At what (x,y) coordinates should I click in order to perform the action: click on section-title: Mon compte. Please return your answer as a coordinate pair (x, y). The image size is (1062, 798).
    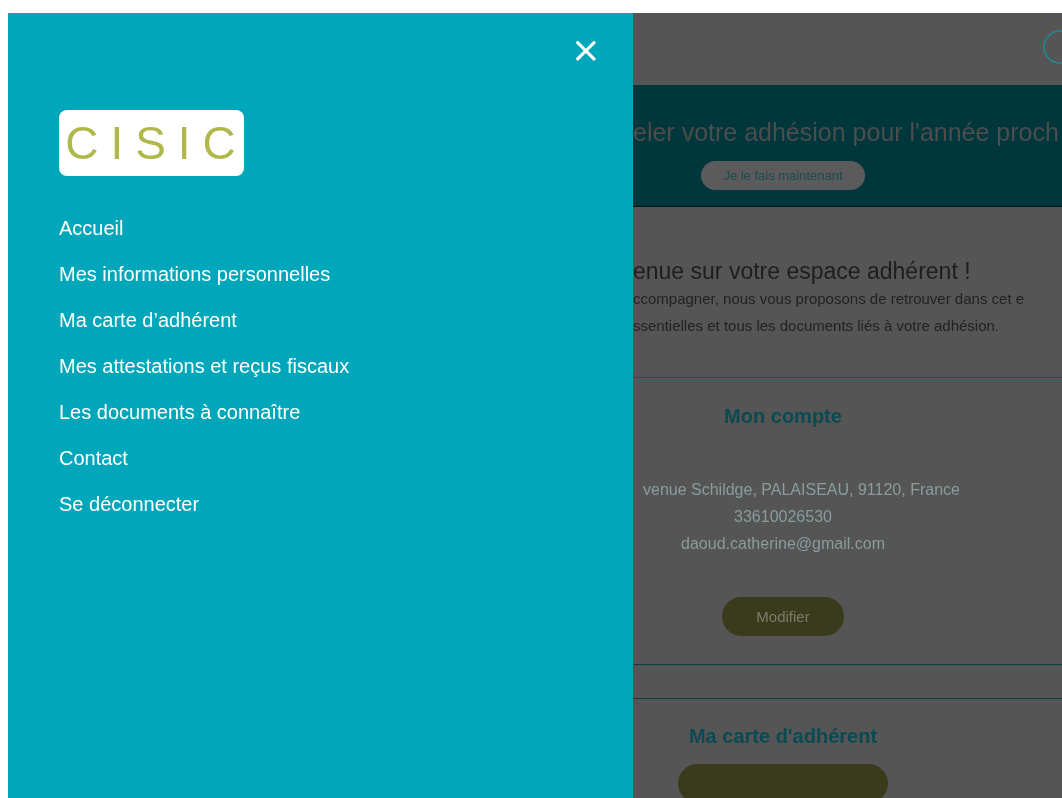
    Looking at the image, I should click on (783, 416).